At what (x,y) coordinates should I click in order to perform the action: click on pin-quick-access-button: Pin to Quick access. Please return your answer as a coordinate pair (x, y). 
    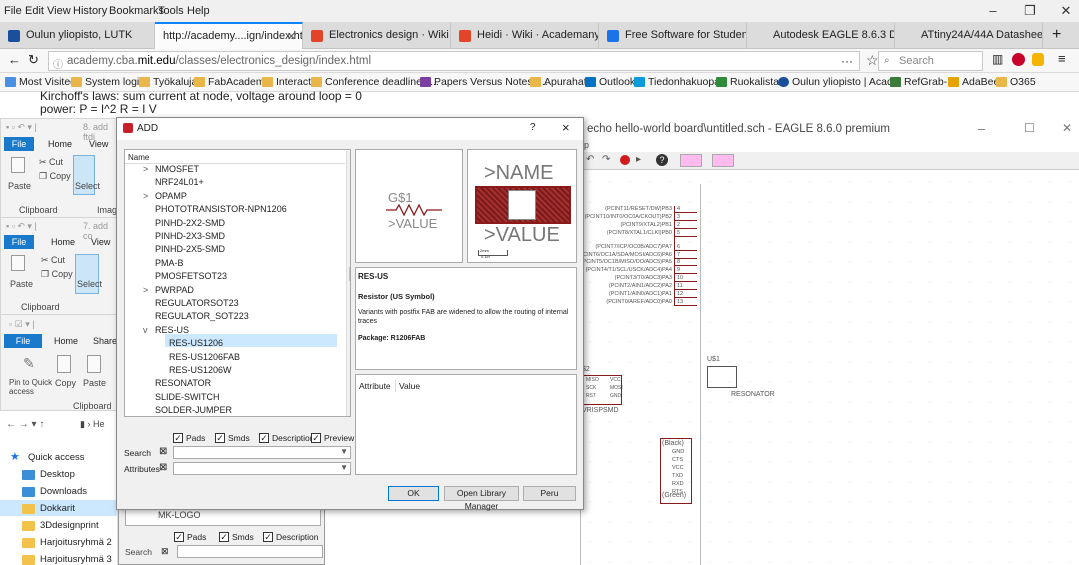
    Looking at the image, I should click on (31, 387).